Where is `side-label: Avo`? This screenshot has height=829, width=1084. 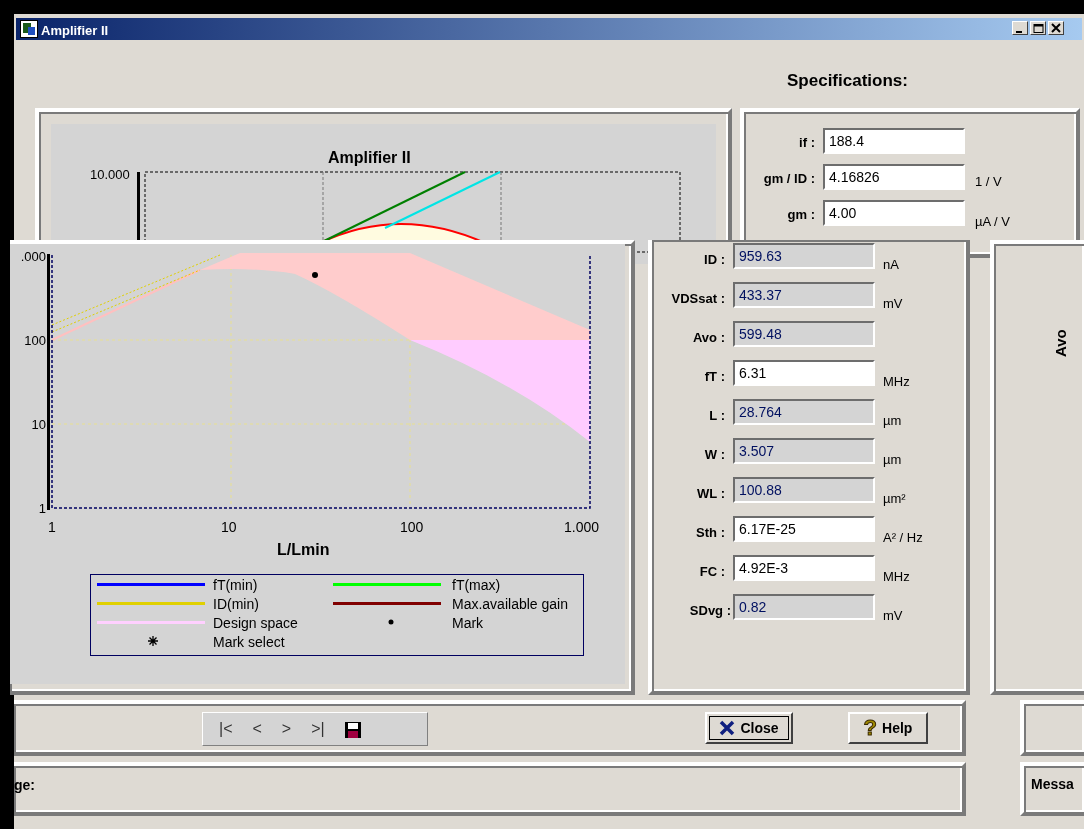
side-label: Avo is located at coordinates (1060, 343).